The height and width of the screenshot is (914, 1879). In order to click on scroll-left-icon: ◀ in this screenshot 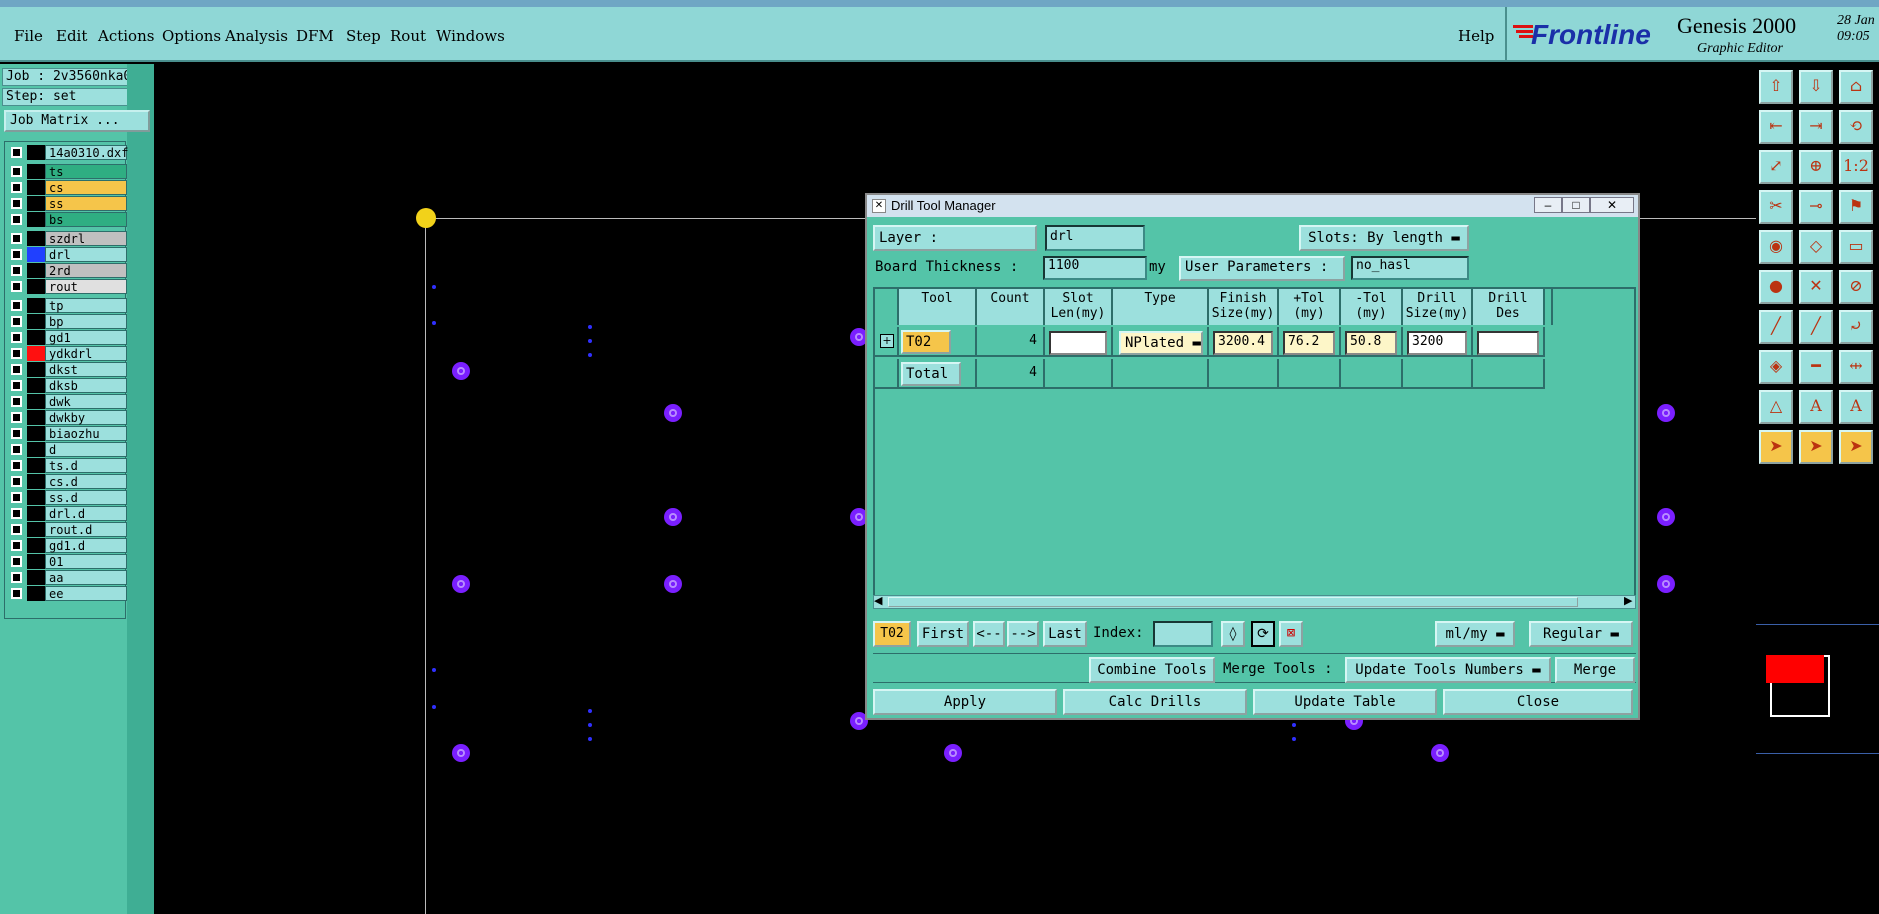, I will do `click(878, 600)`.